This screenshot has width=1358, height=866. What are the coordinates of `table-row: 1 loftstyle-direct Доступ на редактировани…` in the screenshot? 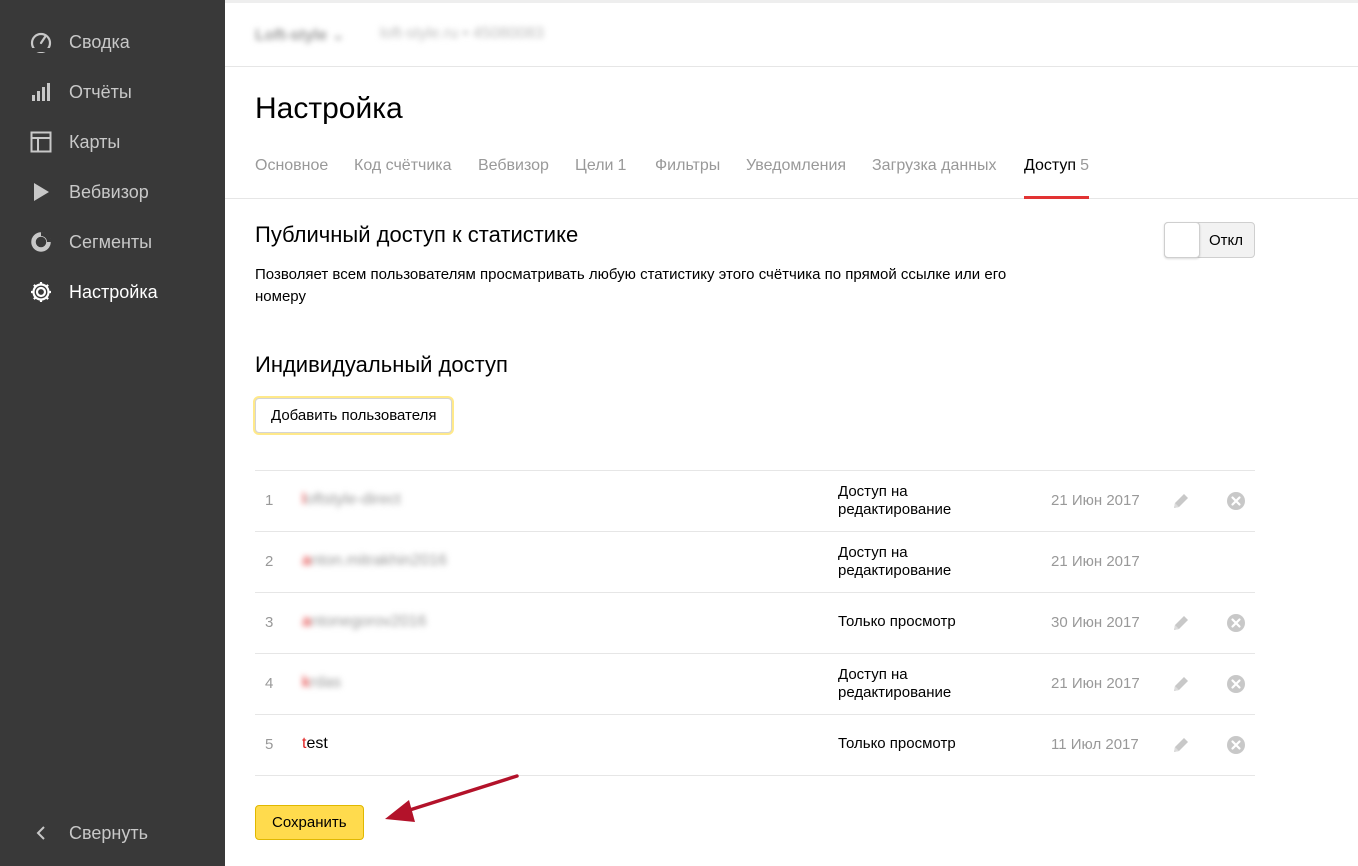 It's located at (755, 501).